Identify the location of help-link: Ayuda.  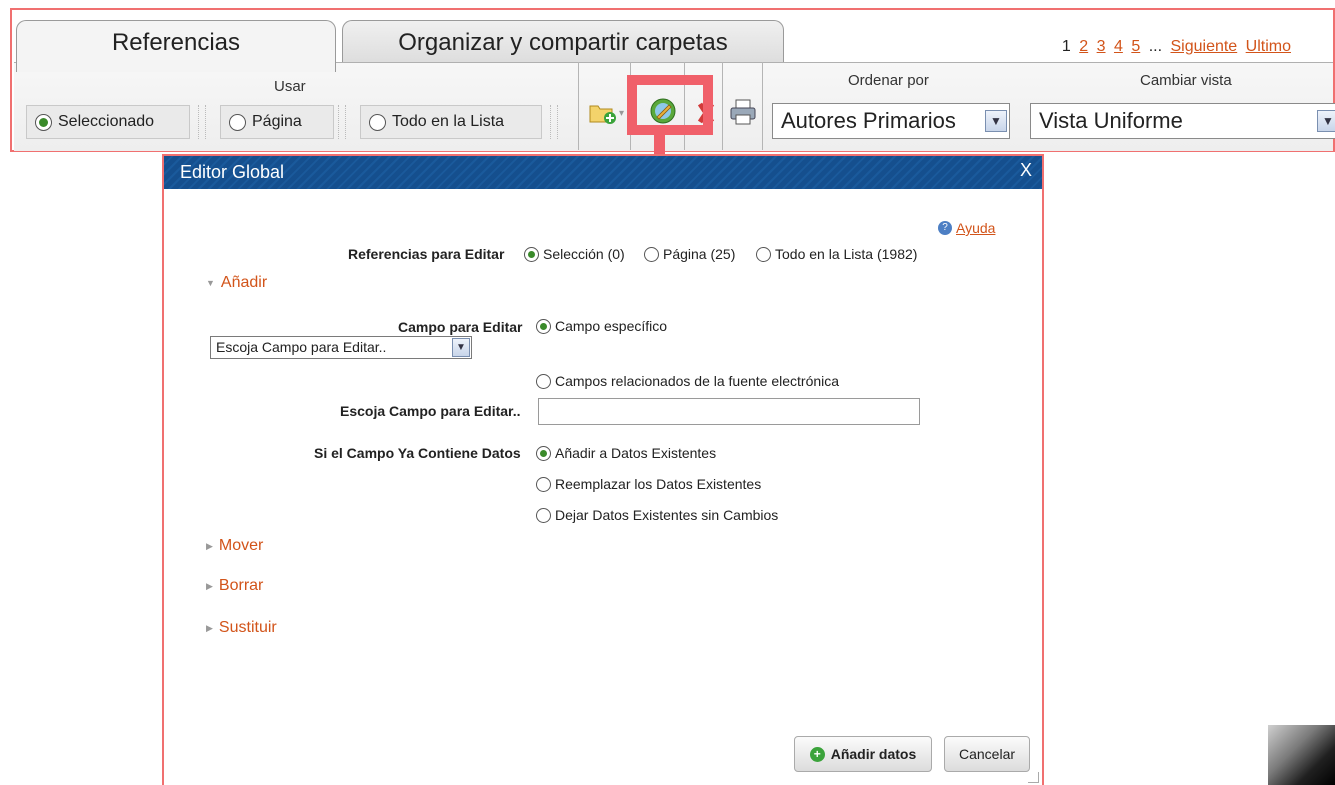
(975, 228).